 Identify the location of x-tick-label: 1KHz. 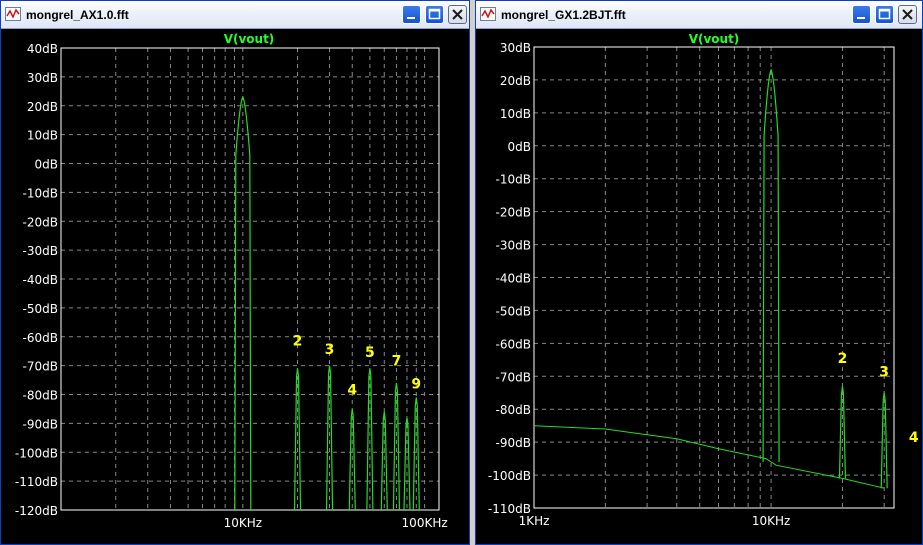
(534, 521).